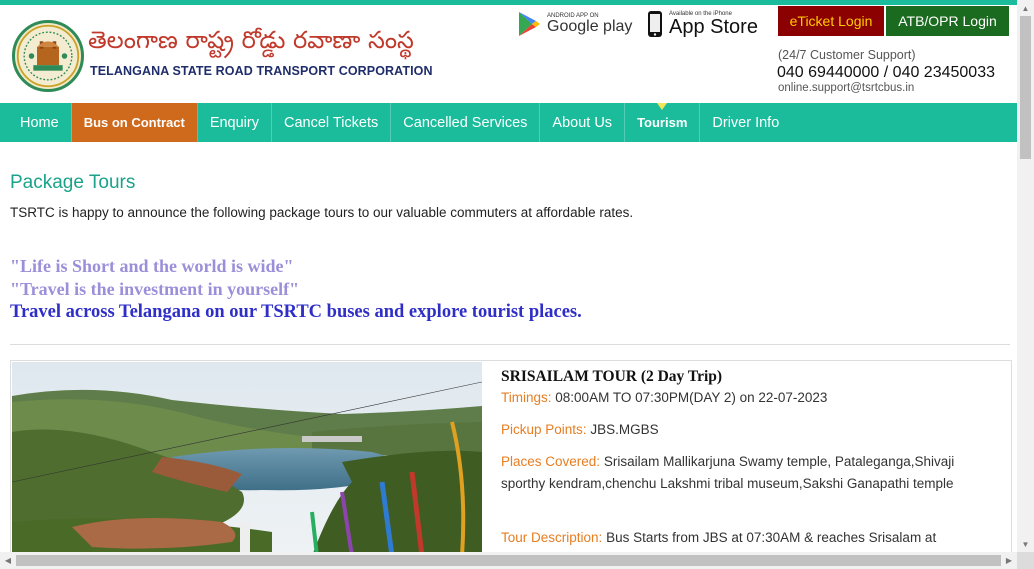 Image resolution: width=1034 pixels, height=569 pixels. Describe the element at coordinates (745, 122) in the screenshot. I see `nav-driver-info: Driver Info` at that location.